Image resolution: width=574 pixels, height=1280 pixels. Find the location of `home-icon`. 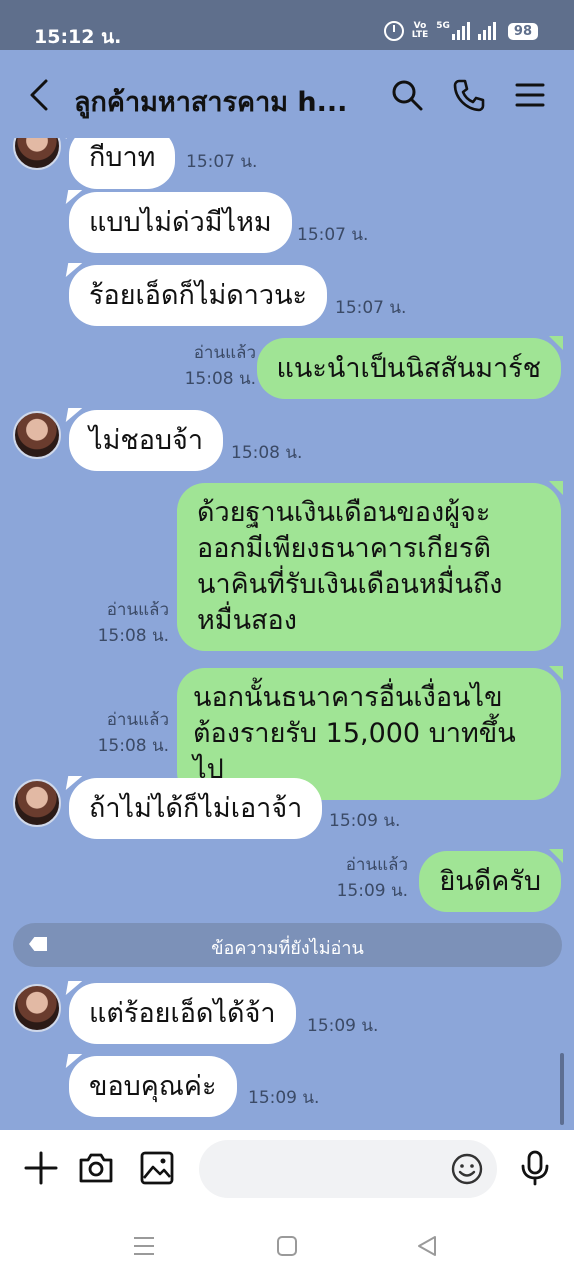

home-icon is located at coordinates (287, 1246).